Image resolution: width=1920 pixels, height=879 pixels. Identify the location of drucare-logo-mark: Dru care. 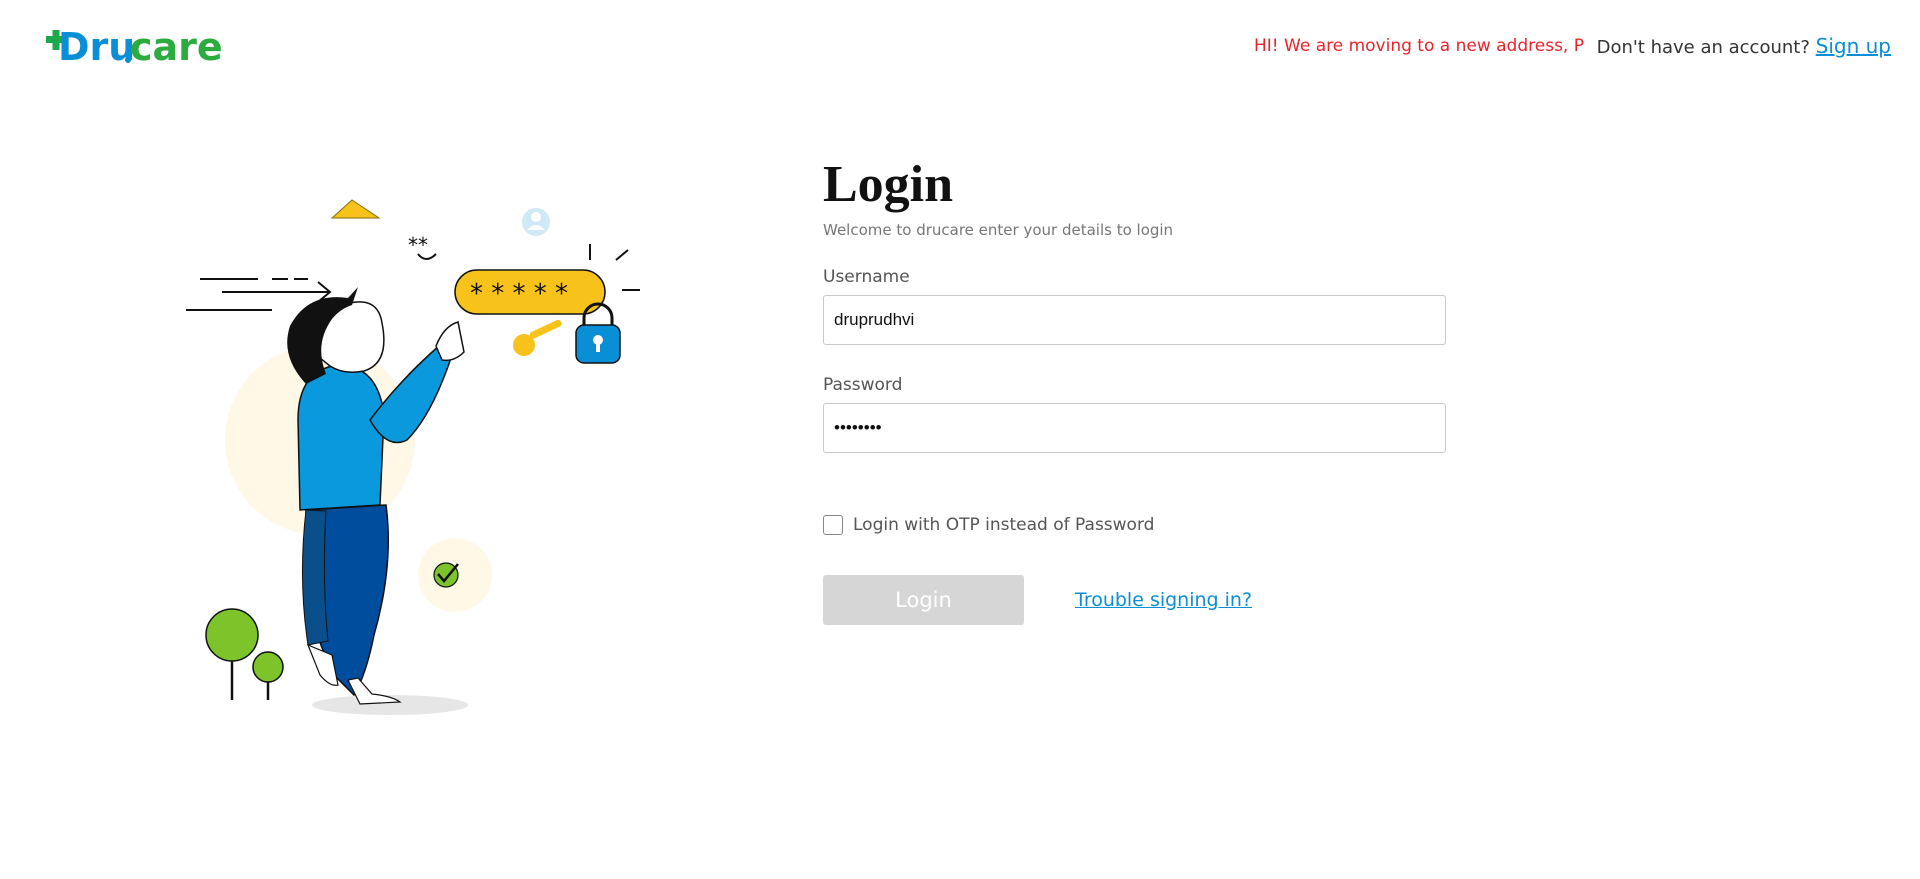
(134, 46).